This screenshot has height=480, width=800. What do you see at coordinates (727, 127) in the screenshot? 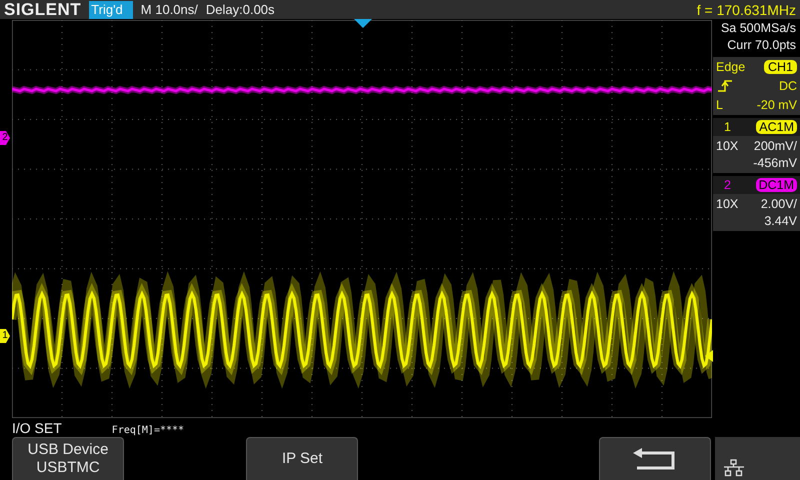
I see `channel-number: 1` at bounding box center [727, 127].